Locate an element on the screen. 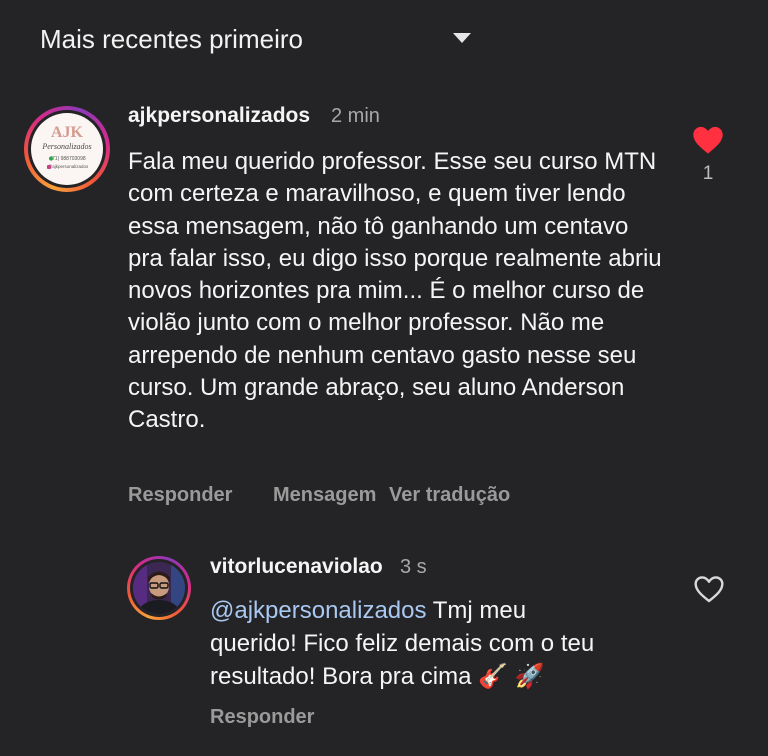 This screenshot has width=768, height=756. comment-timestamp: 3 s is located at coordinates (413, 567).